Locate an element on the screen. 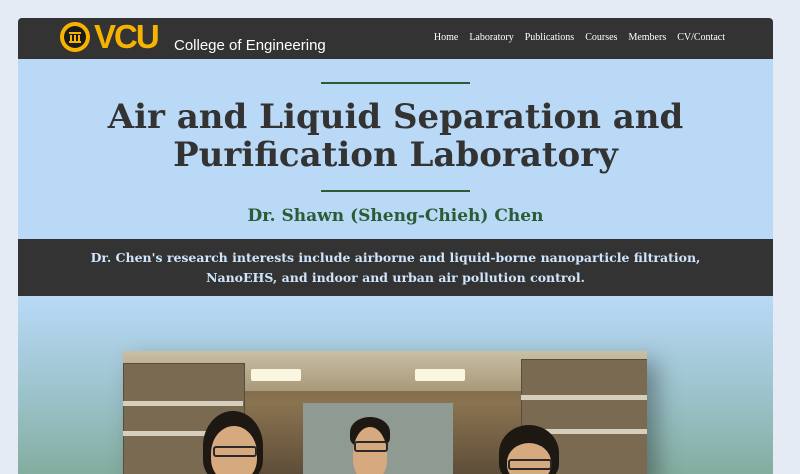 Image resolution: width=800 pixels, height=474 pixels. page-title-line-2: Purification Laboratory is located at coordinates (395, 155).